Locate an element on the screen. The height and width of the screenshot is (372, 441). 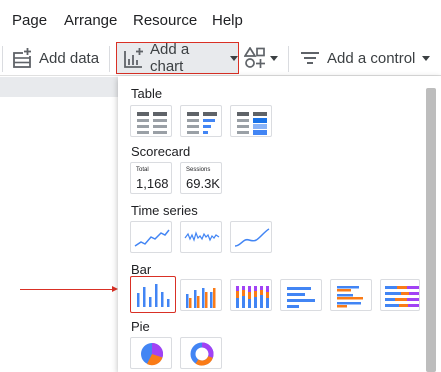
section-label-table: Table is located at coordinates (147, 93).